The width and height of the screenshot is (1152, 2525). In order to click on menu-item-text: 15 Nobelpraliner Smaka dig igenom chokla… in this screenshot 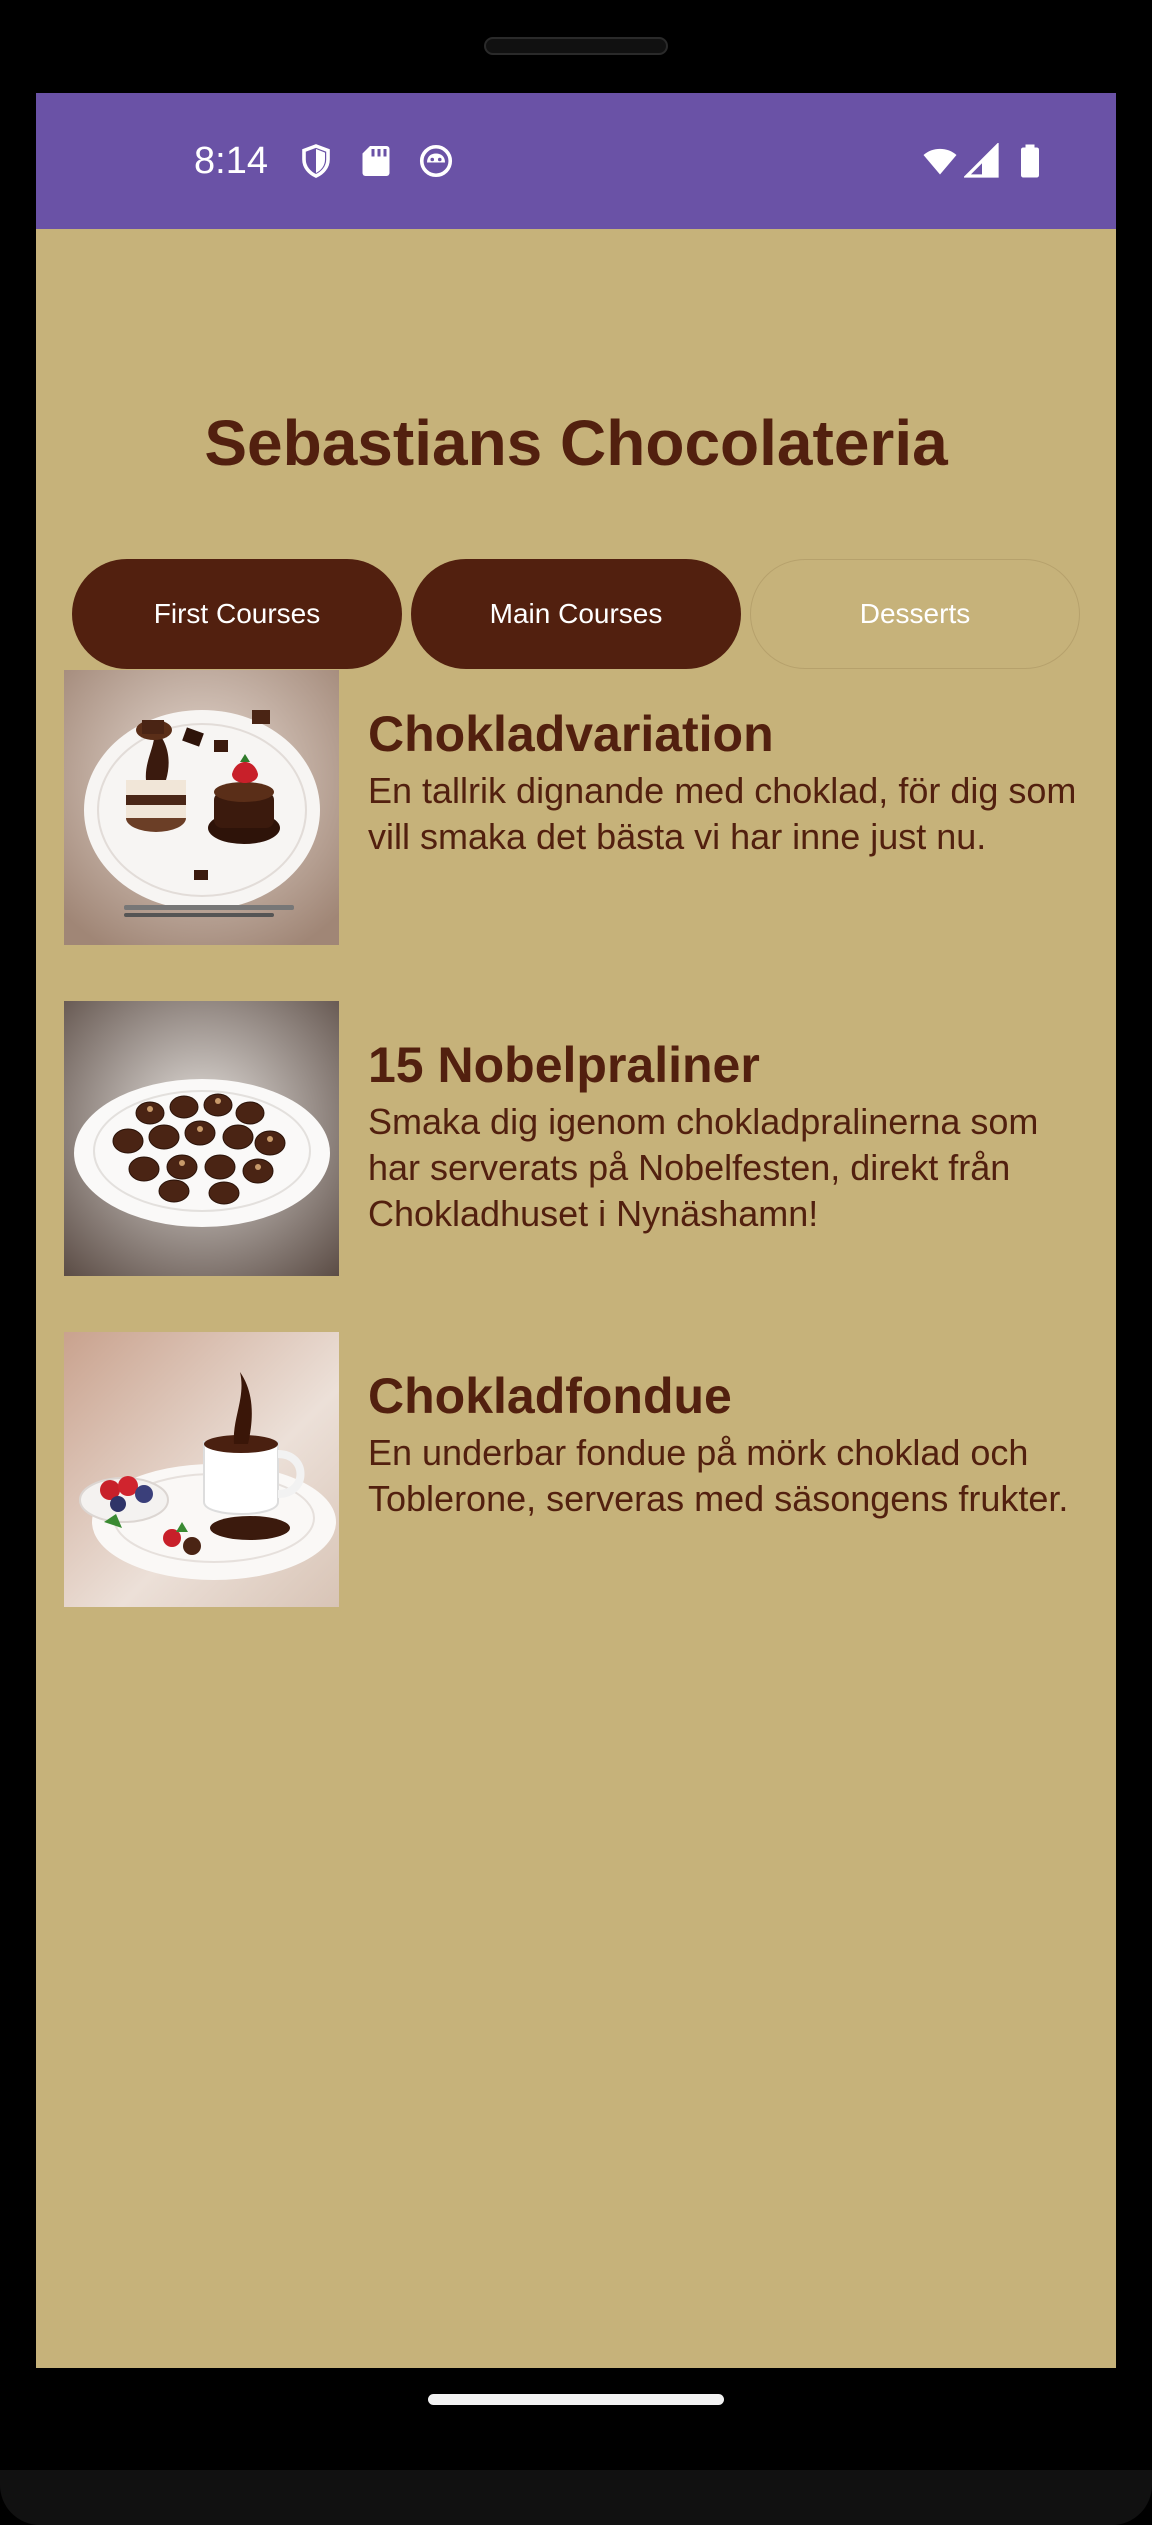, I will do `click(728, 1135)`.